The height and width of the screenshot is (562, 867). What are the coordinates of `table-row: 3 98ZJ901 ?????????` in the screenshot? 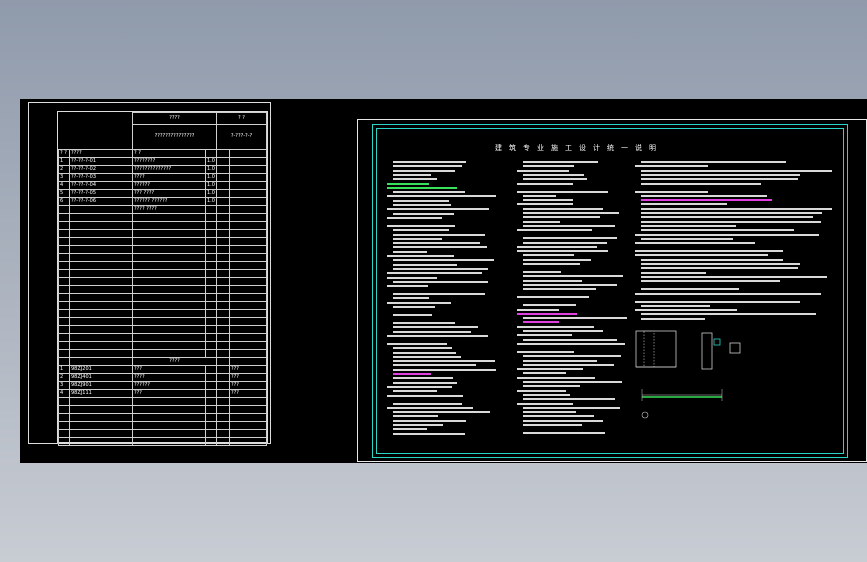 It's located at (162, 385).